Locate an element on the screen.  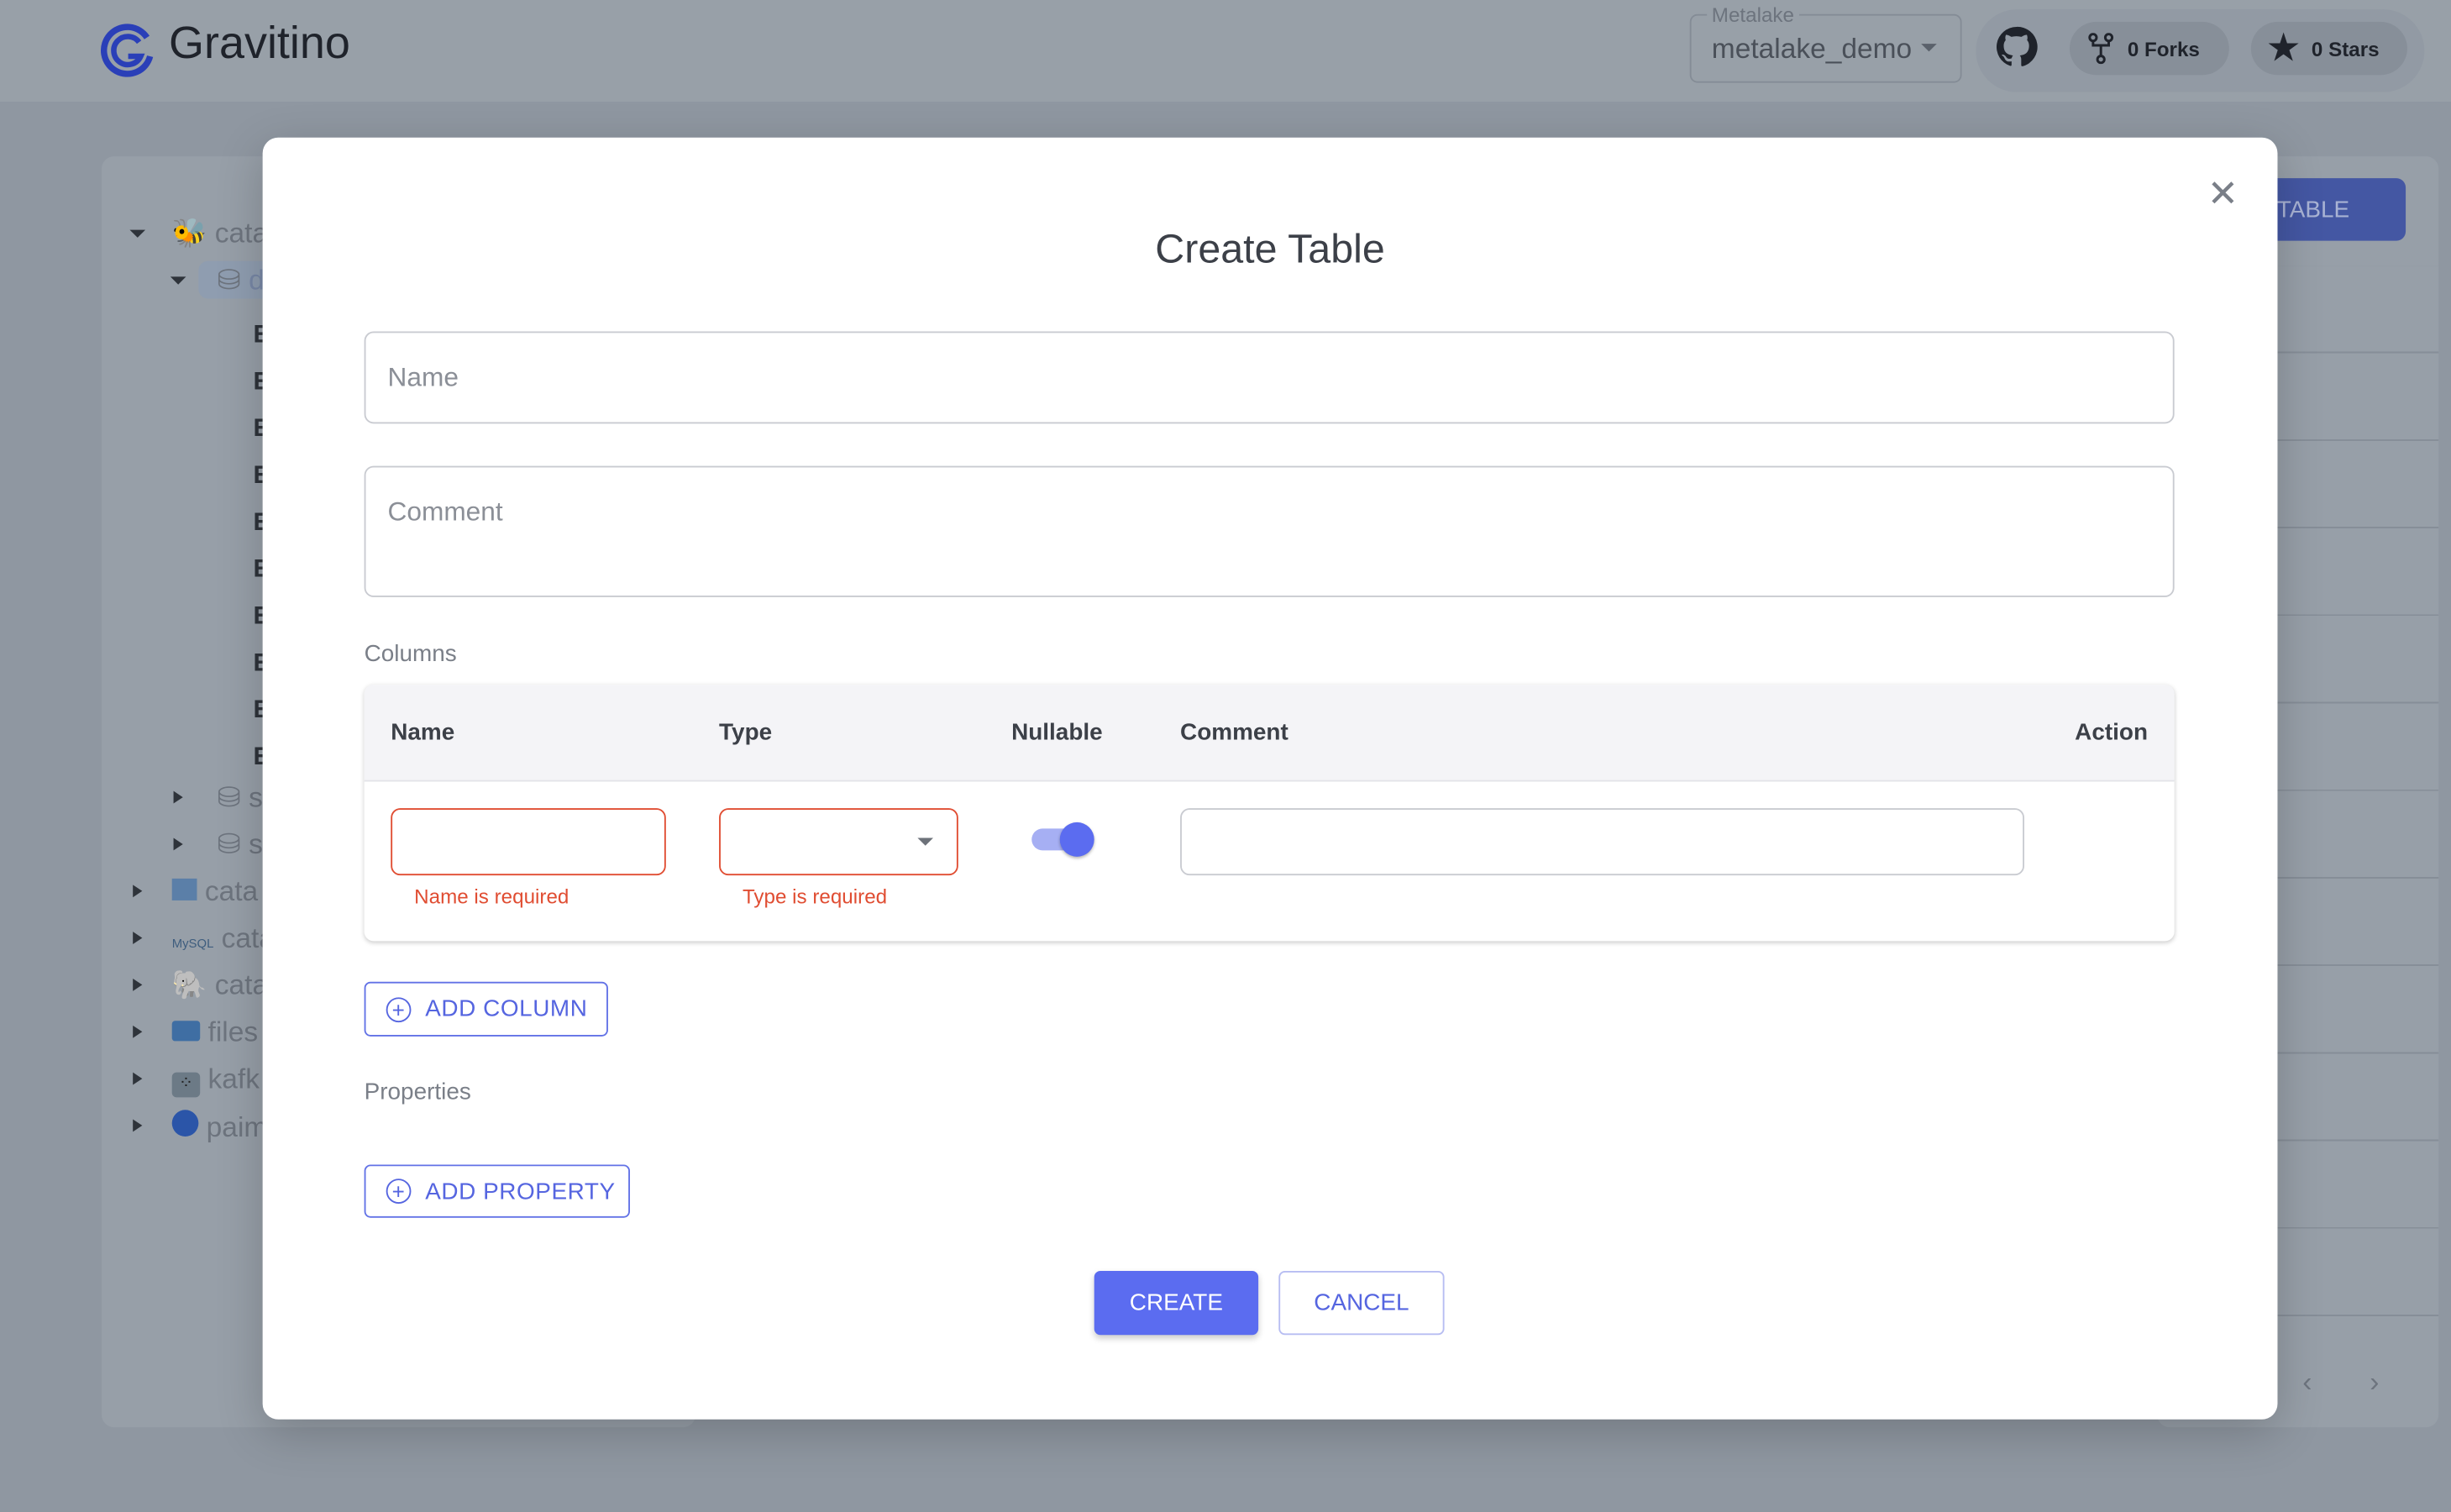
comment-placeholder: Comment is located at coordinates (445, 512).